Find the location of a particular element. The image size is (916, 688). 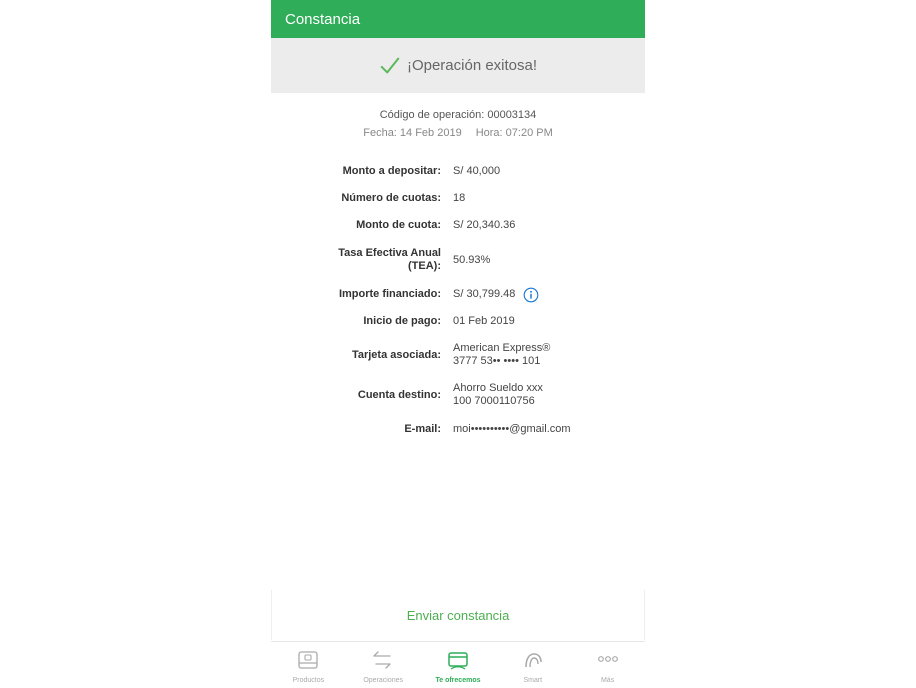

detail-value: S/ 20,340.36 is located at coordinates (484, 225).